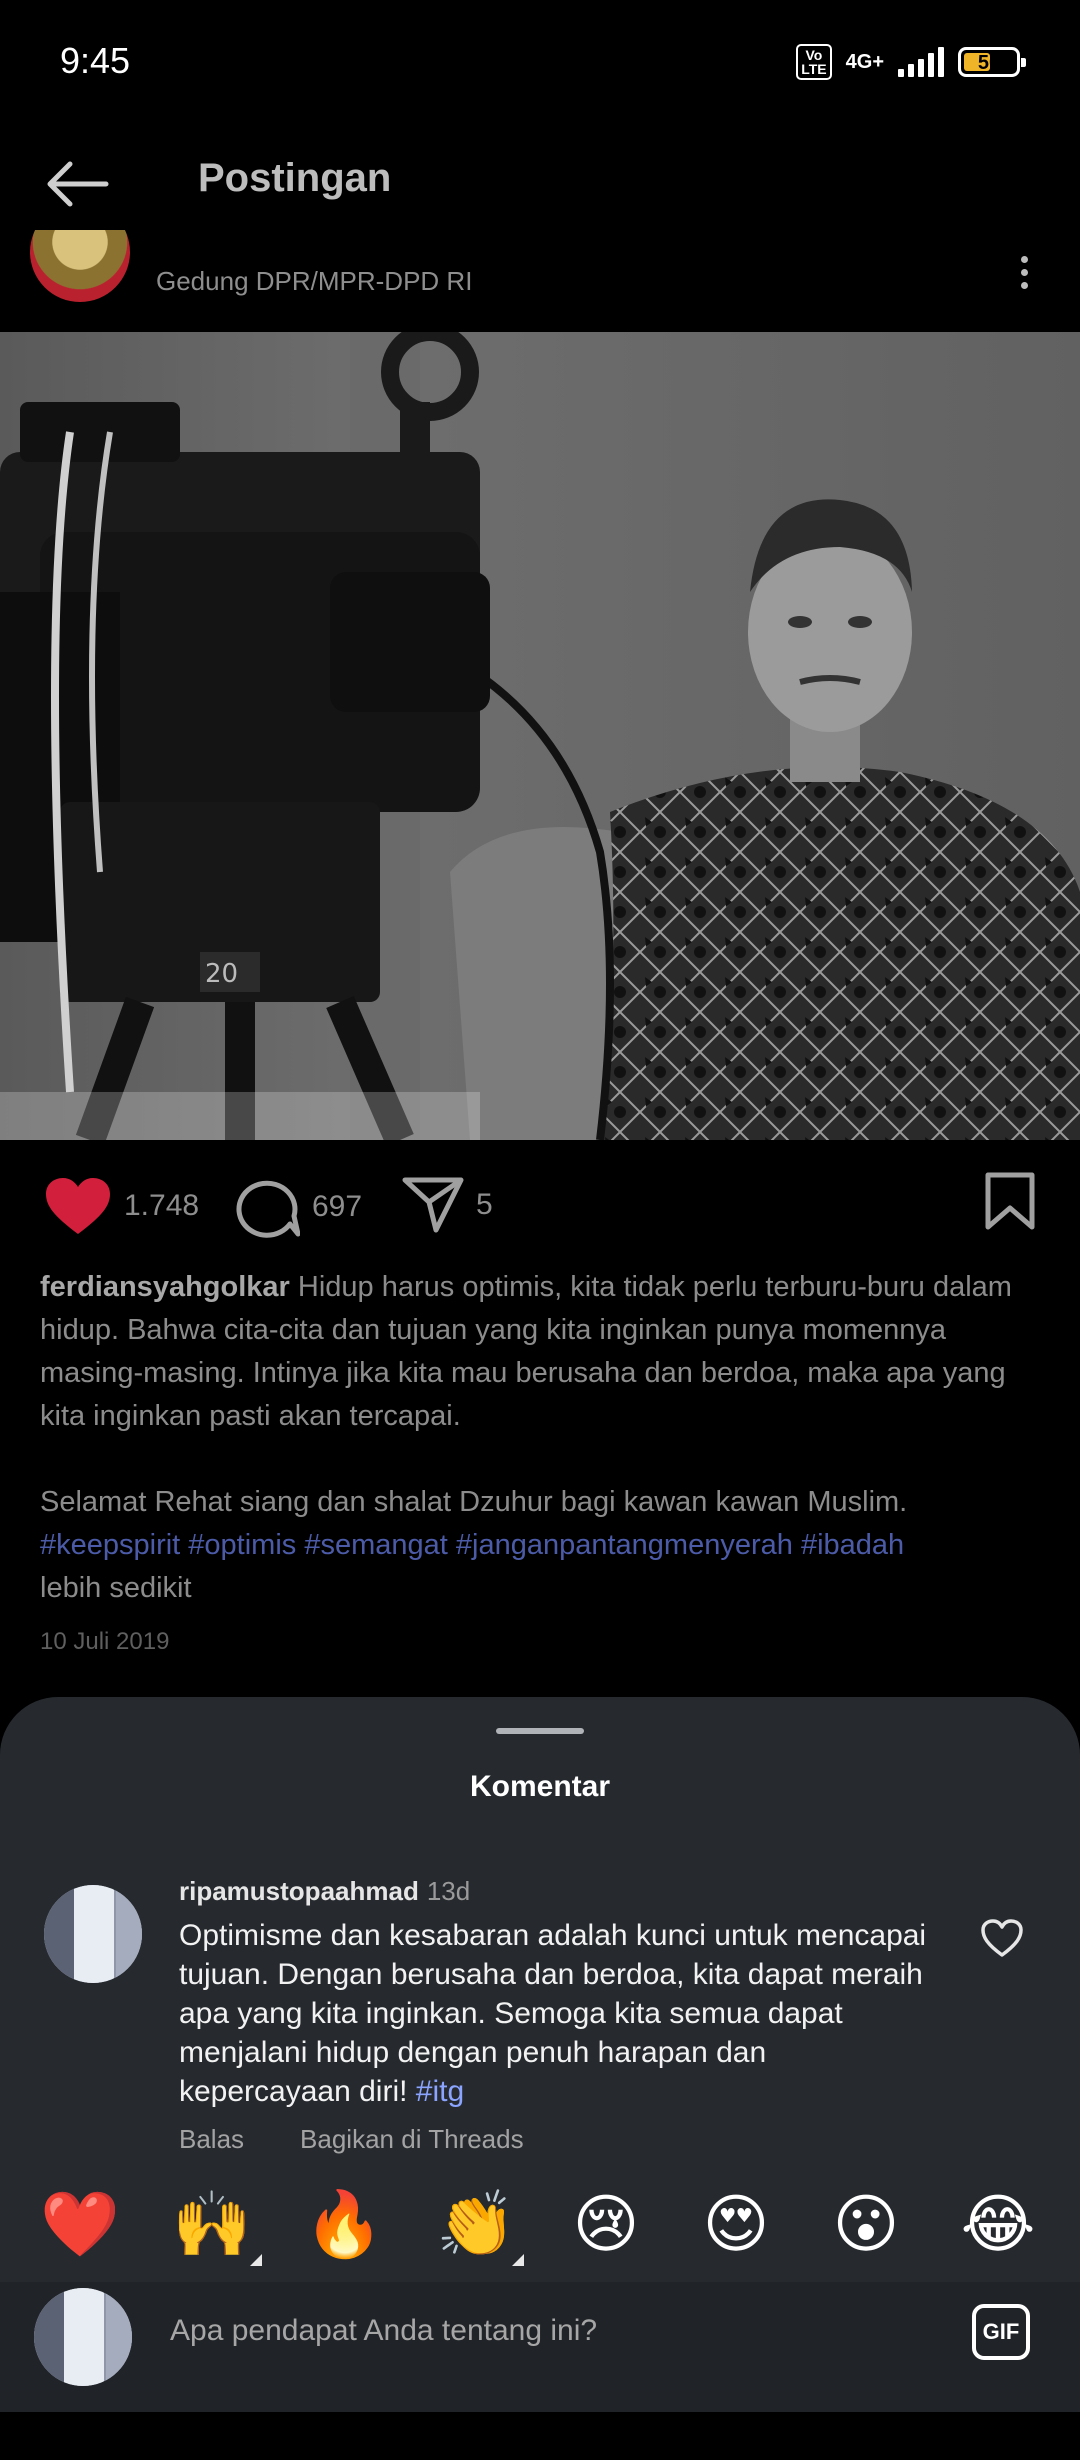 This screenshot has width=1080, height=2460. What do you see at coordinates (299, 1891) in the screenshot?
I see `comment-username: ripamustopaahmad` at bounding box center [299, 1891].